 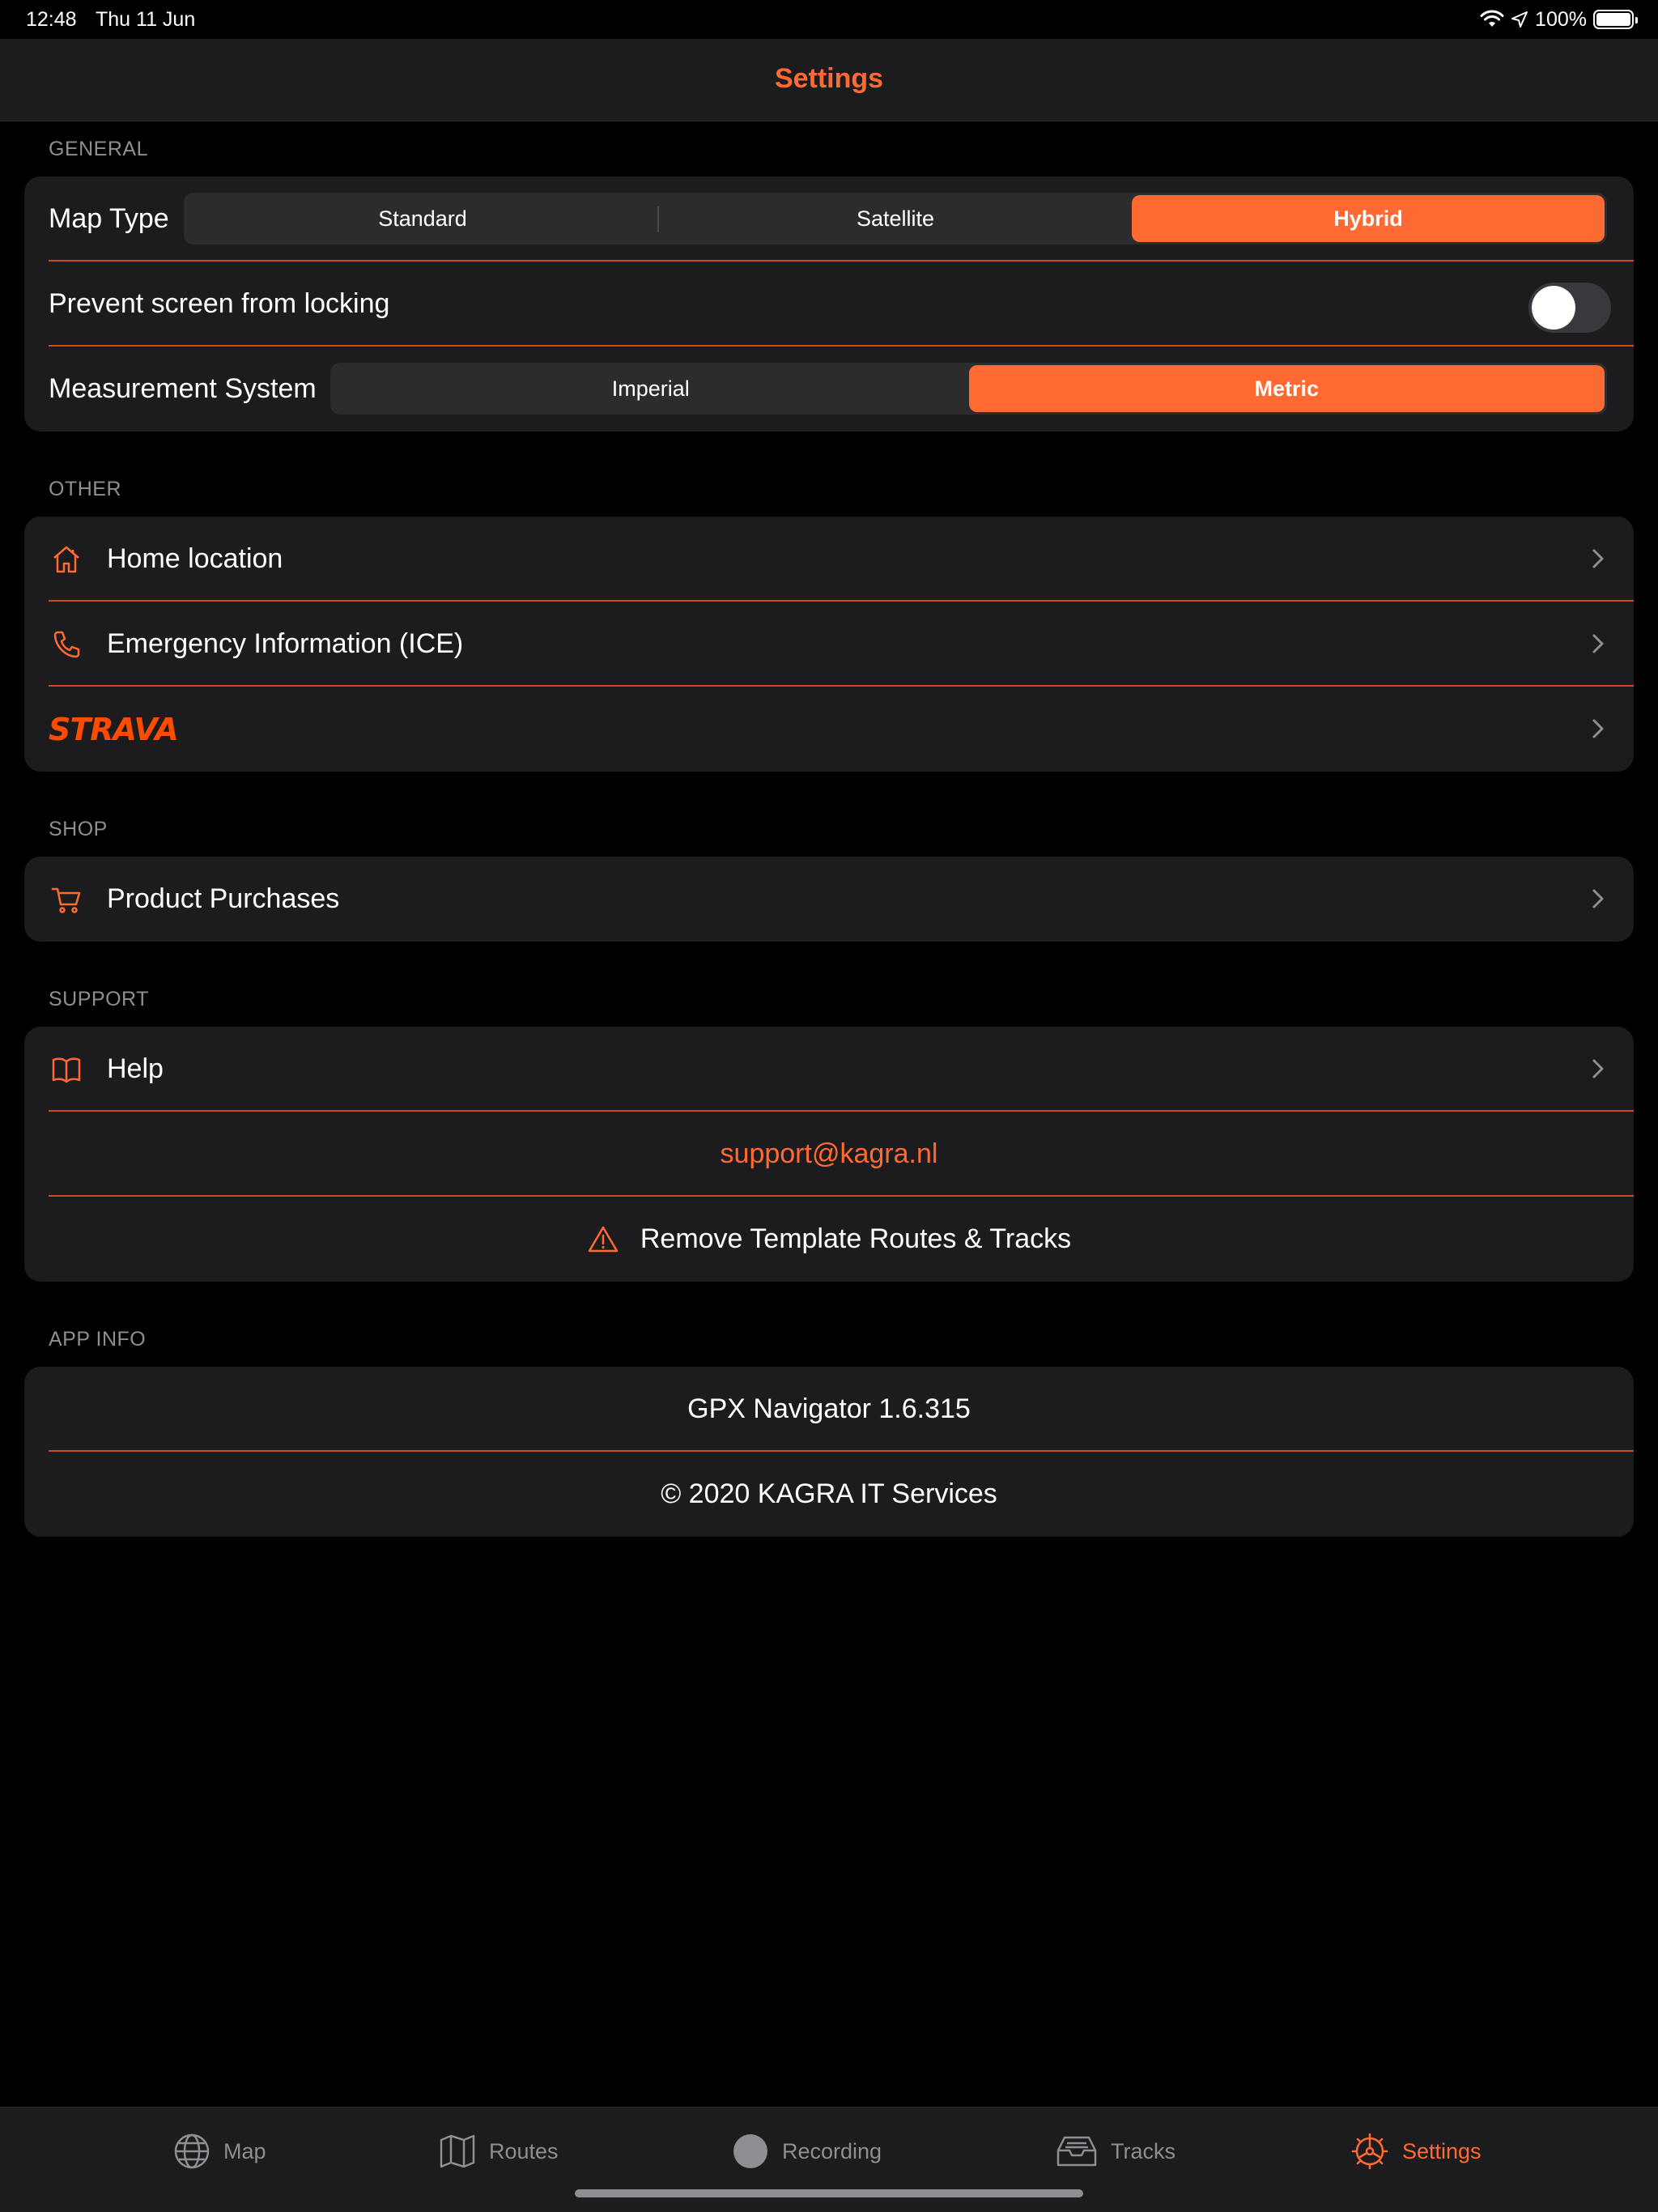 What do you see at coordinates (85, 489) in the screenshot?
I see `section-header-other: OTHER` at bounding box center [85, 489].